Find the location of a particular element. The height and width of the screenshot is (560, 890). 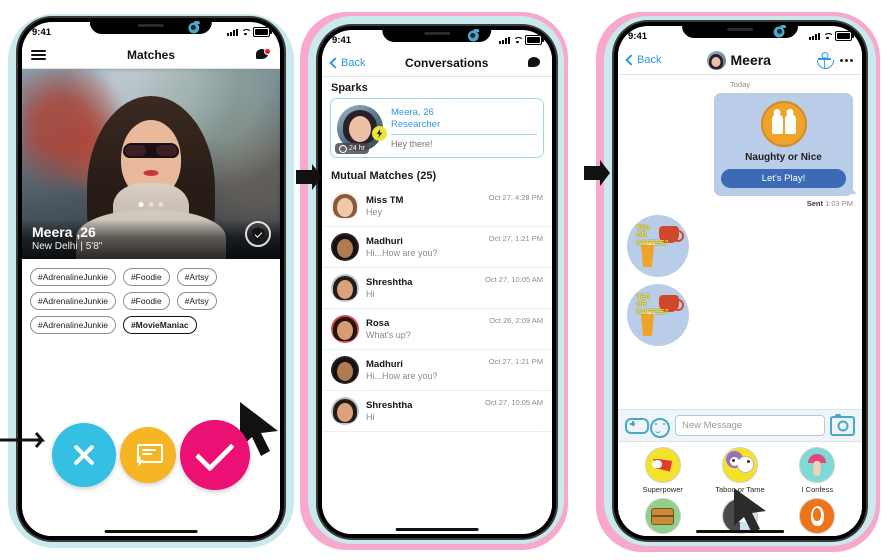

sparks-section-header: Sparks is located at coordinates (437, 87).